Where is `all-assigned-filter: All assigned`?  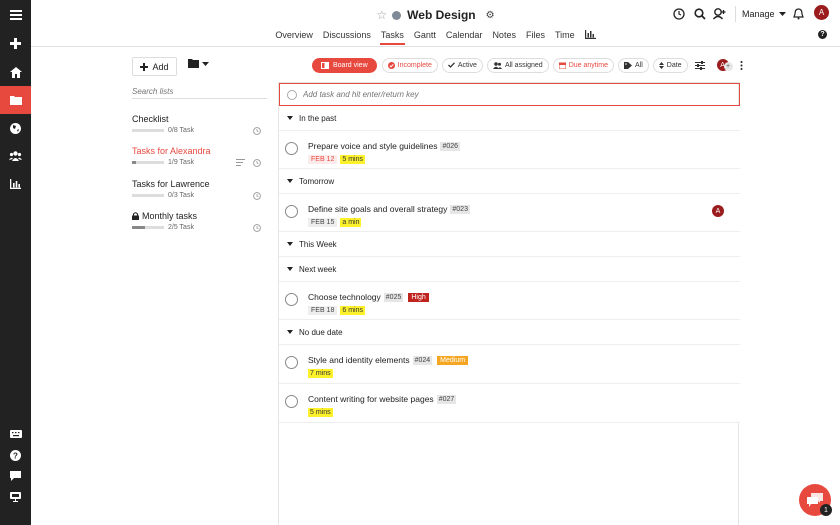
all-assigned-filter: All assigned is located at coordinates (517, 65).